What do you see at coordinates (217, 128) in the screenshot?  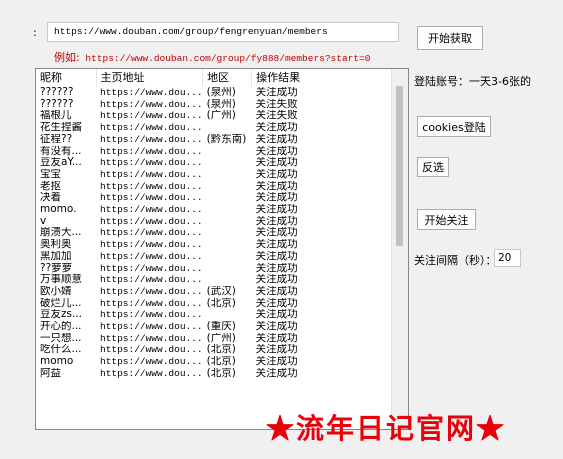 I see `table-row: 花生捏酱 https://www.dou... 关注成功` at bounding box center [217, 128].